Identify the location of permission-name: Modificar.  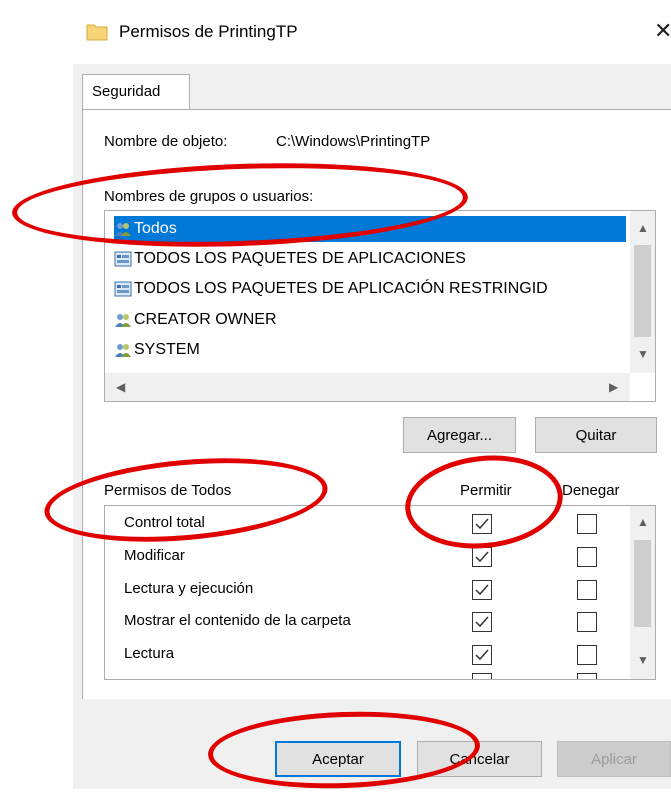
(154, 555).